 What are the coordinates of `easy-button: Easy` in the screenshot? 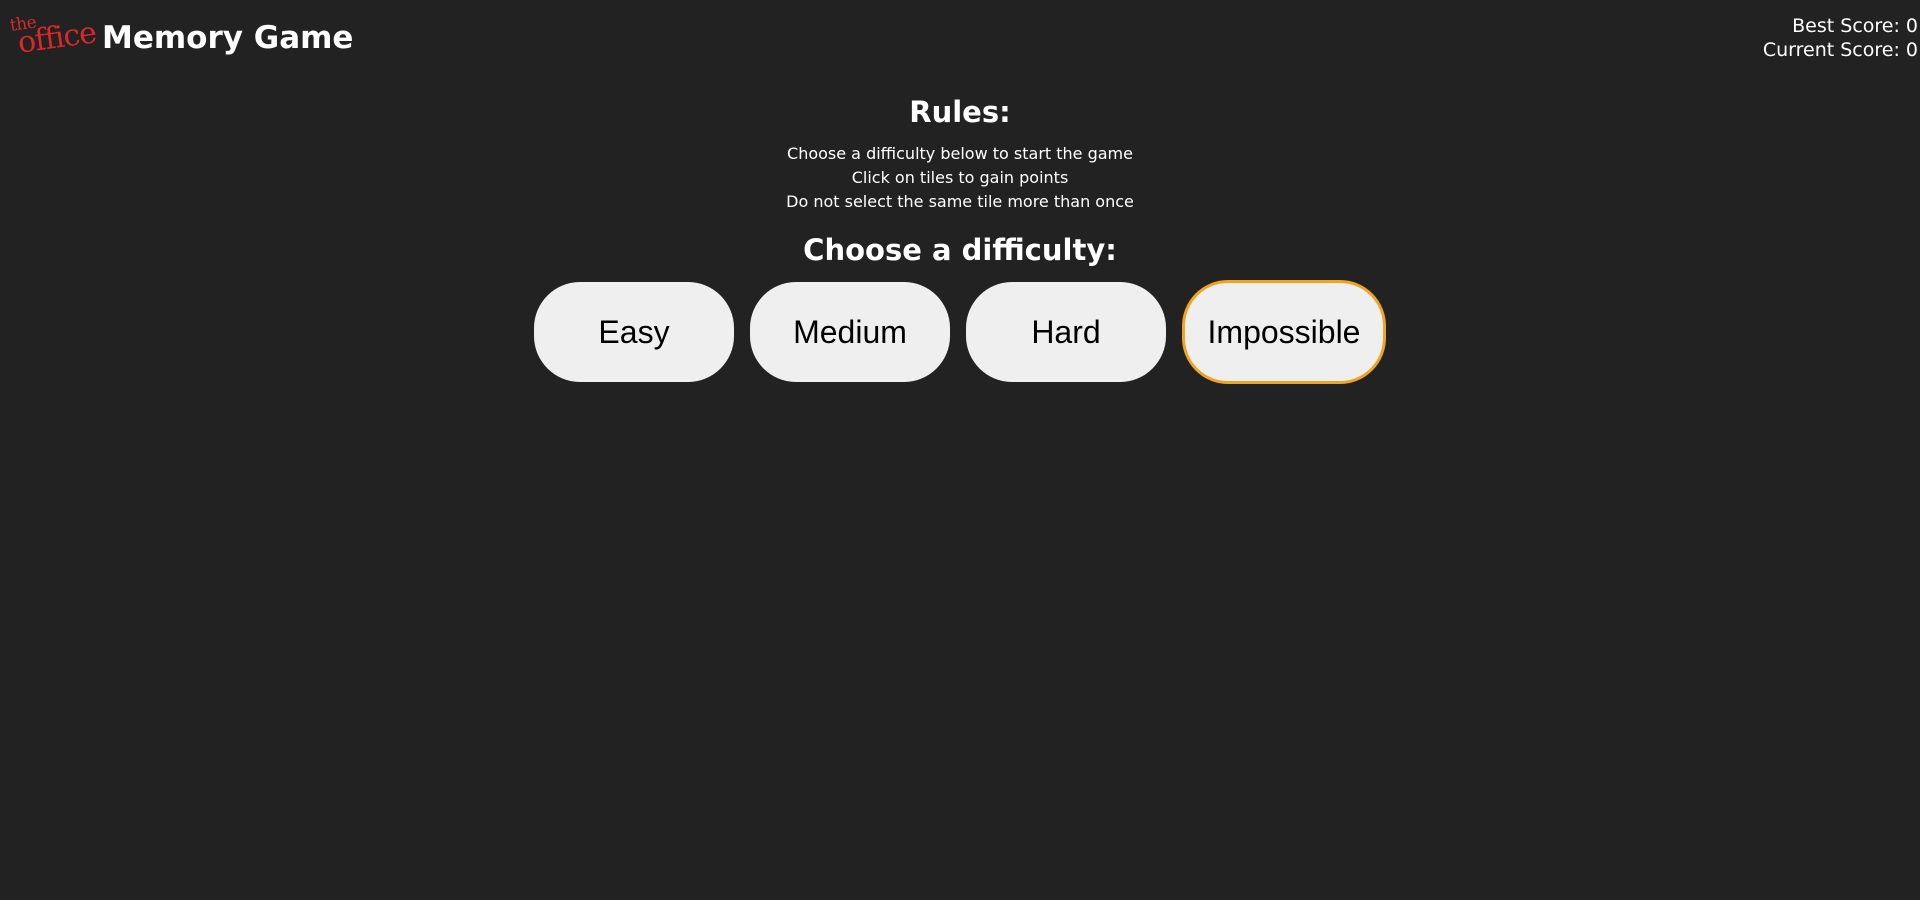 It's located at (634, 332).